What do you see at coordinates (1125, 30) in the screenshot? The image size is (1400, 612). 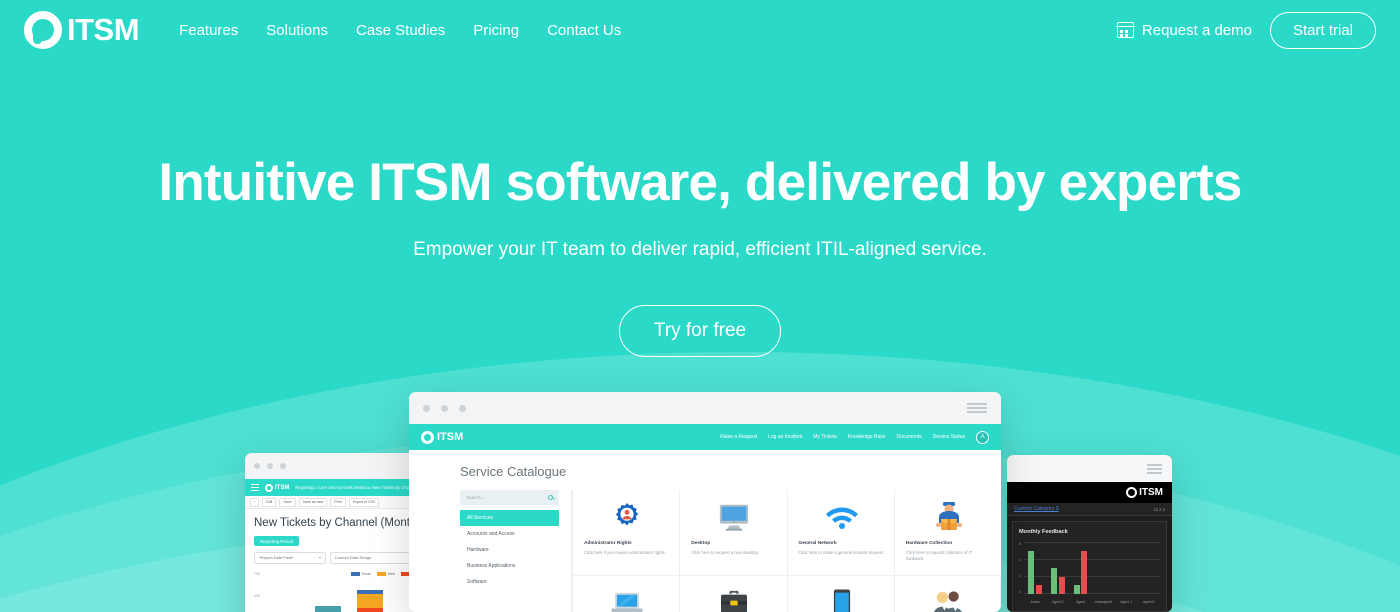 I see `calendar-icon` at bounding box center [1125, 30].